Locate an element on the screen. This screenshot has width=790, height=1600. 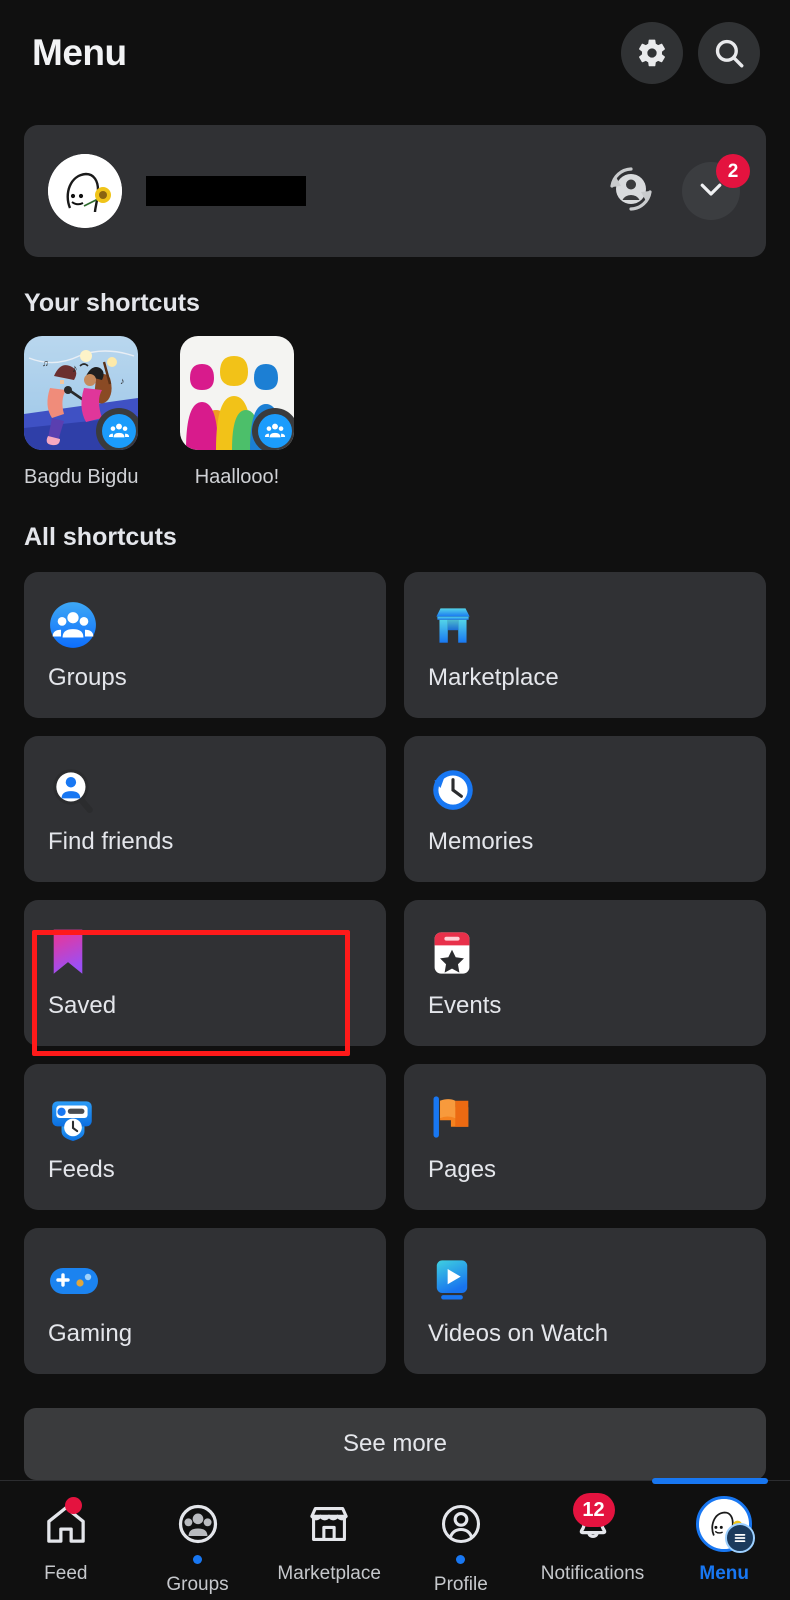
profile-name-redacted is located at coordinates (226, 191).